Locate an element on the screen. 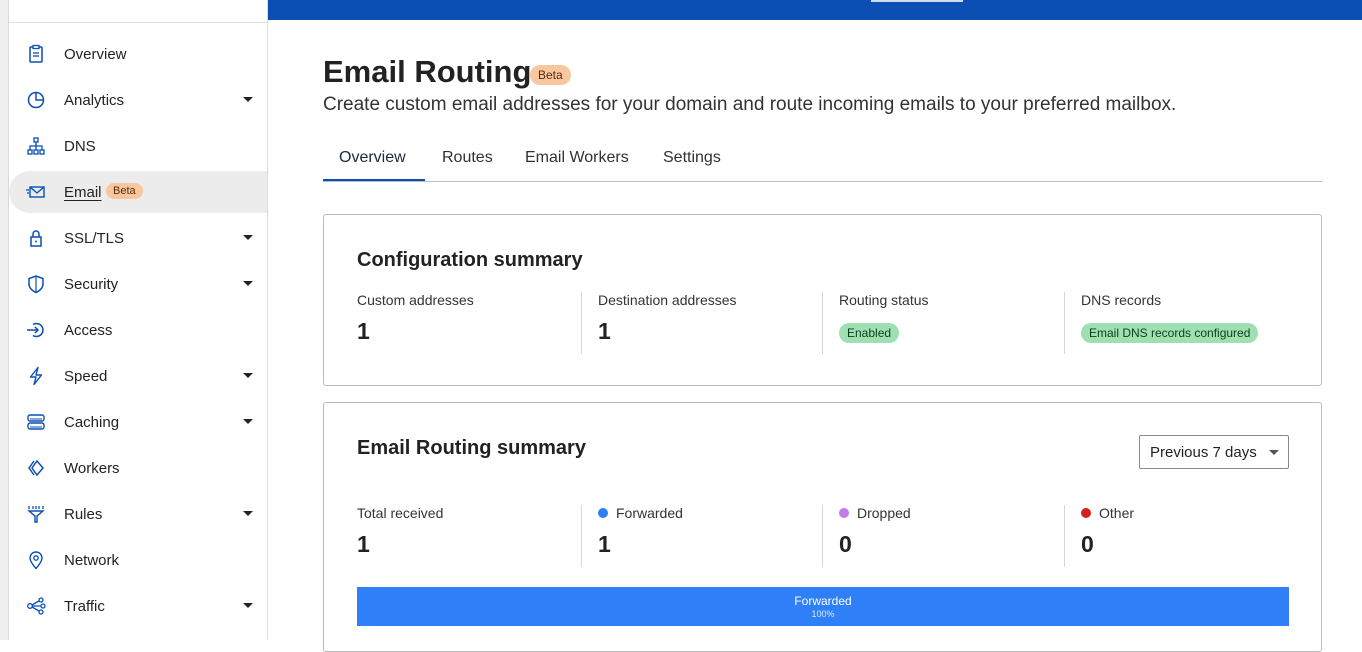 The width and height of the screenshot is (1362, 652). lightning-icon is located at coordinates (36, 376).